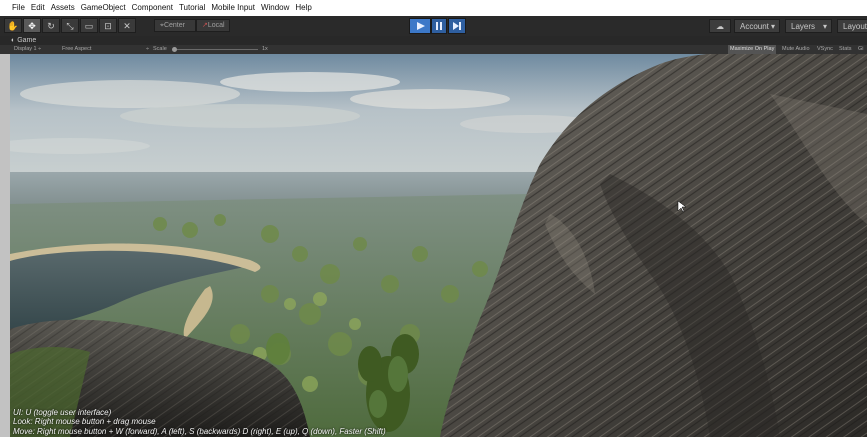 This screenshot has height=437, width=867. I want to click on cloud-icon: ☁, so click(720, 26).